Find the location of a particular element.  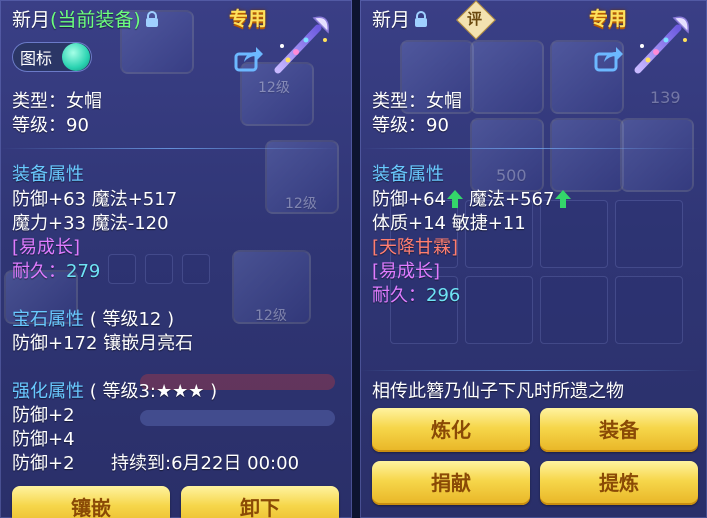

enhance-header: 强化属性 is located at coordinates (48, 391).